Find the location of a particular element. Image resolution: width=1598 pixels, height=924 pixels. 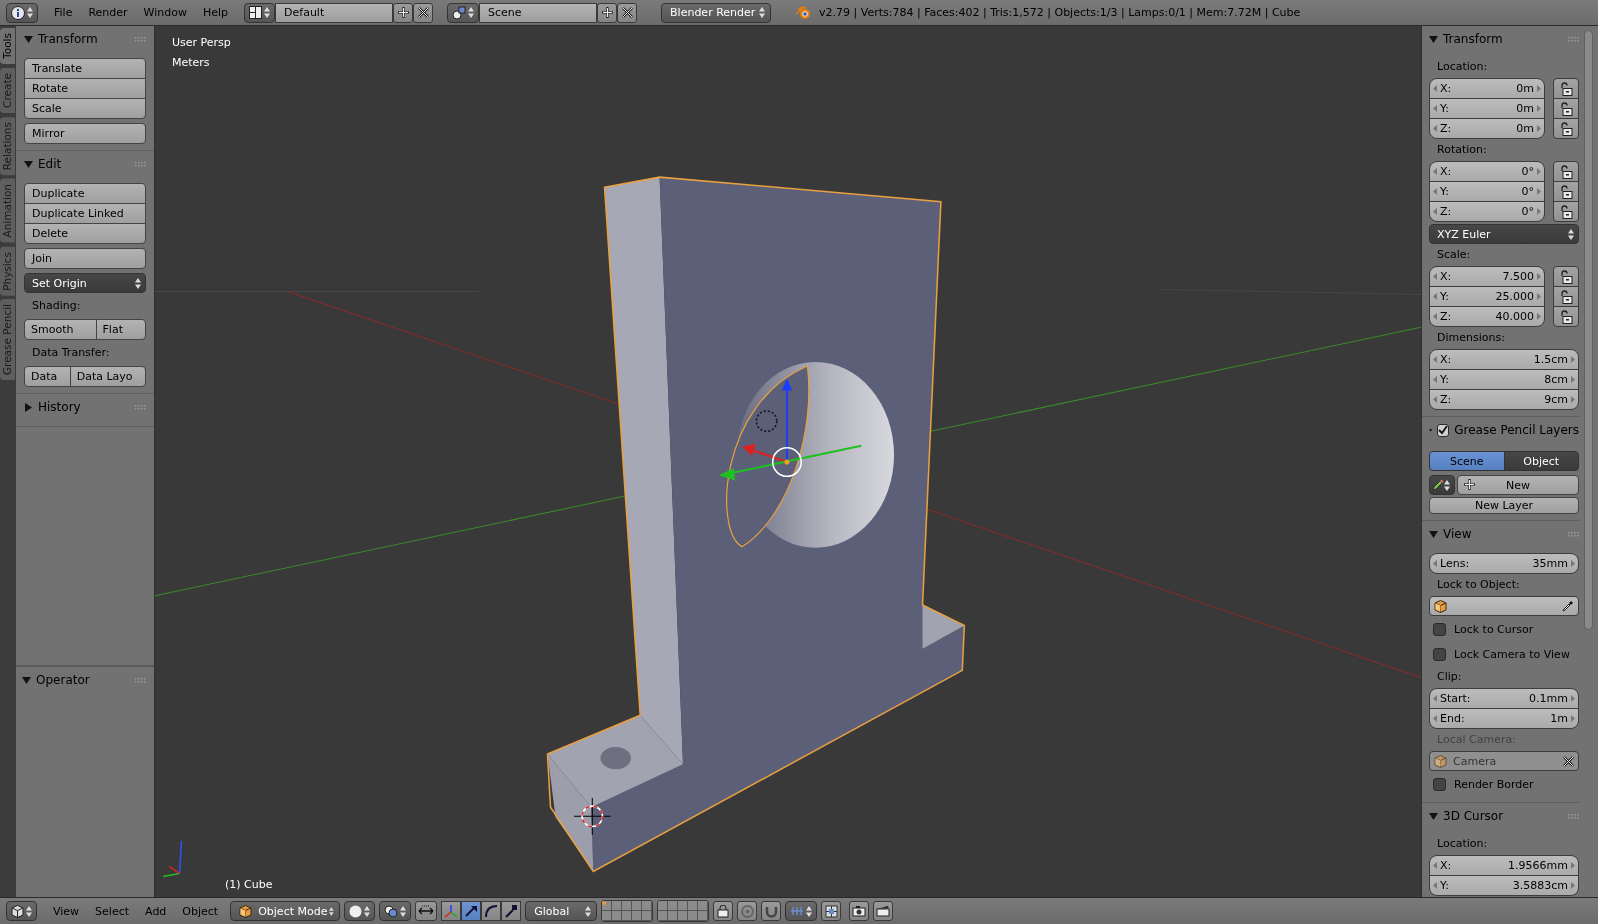

tool-button: Smooth is located at coordinates (60, 329).